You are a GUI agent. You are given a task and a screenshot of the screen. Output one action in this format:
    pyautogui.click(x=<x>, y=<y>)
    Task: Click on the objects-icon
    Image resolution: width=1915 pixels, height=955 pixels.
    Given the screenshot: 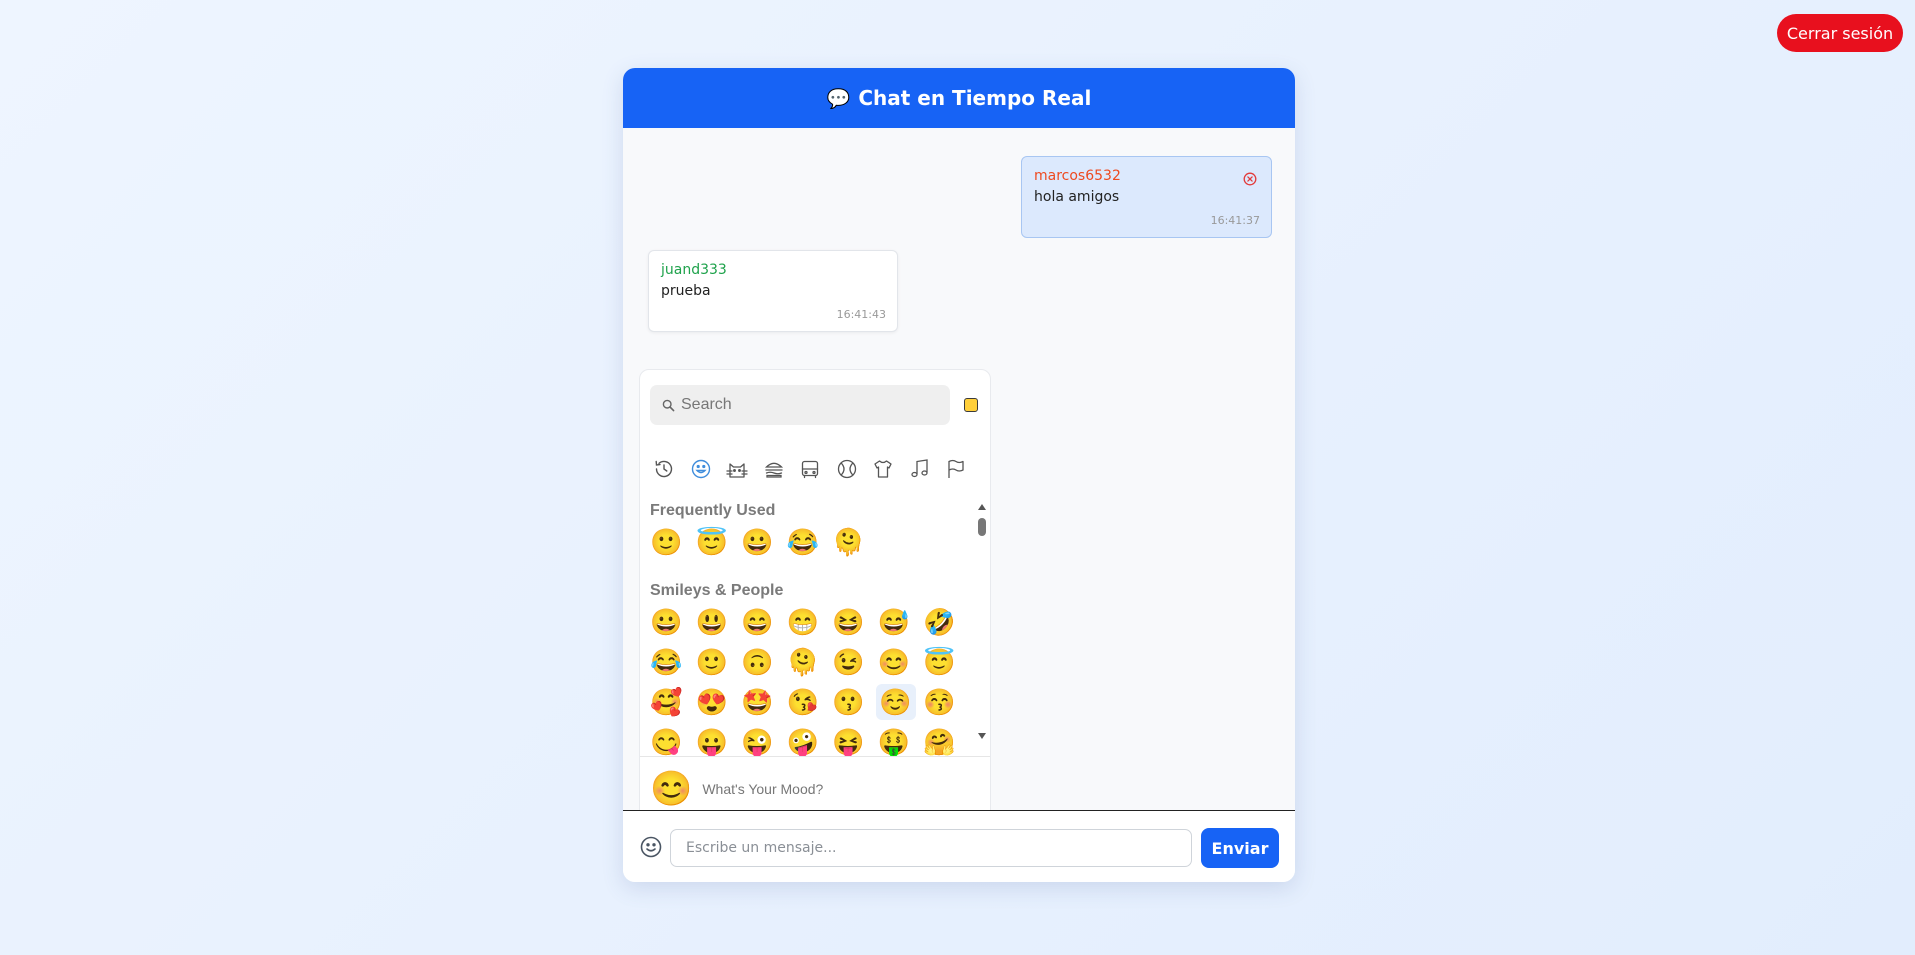 What is the action you would take?
    pyautogui.click(x=883, y=469)
    